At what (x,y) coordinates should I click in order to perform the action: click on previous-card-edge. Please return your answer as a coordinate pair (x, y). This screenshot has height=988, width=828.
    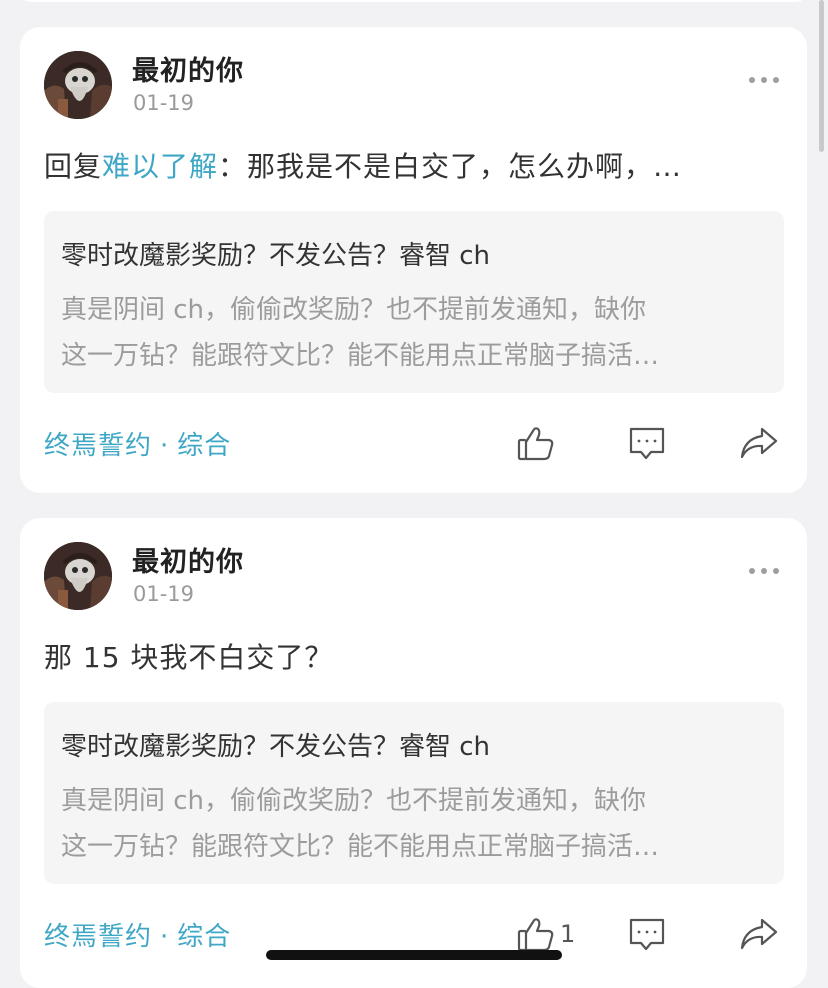
    Looking at the image, I should click on (413, 1).